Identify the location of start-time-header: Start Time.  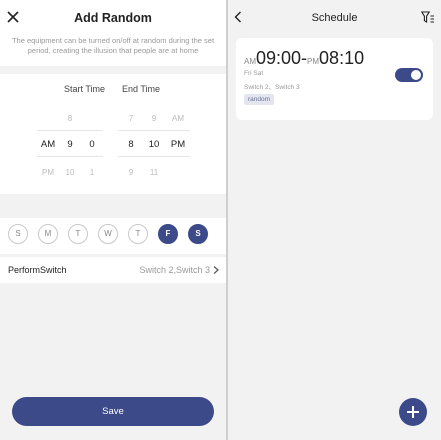
(85, 89).